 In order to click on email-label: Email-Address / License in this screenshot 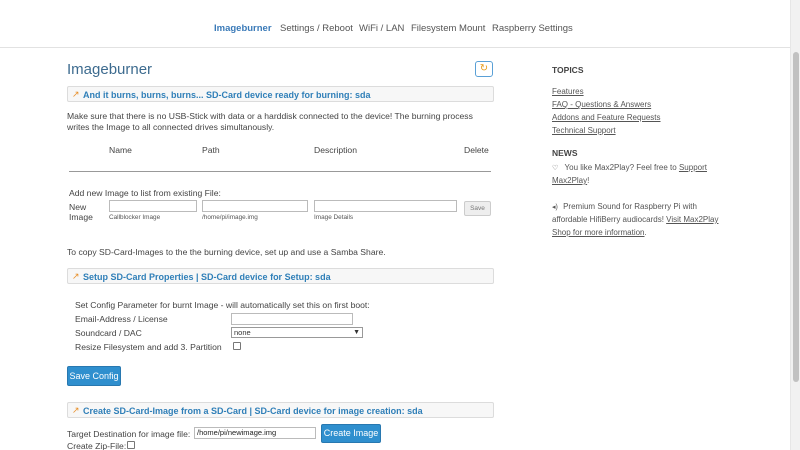, I will do `click(121, 319)`.